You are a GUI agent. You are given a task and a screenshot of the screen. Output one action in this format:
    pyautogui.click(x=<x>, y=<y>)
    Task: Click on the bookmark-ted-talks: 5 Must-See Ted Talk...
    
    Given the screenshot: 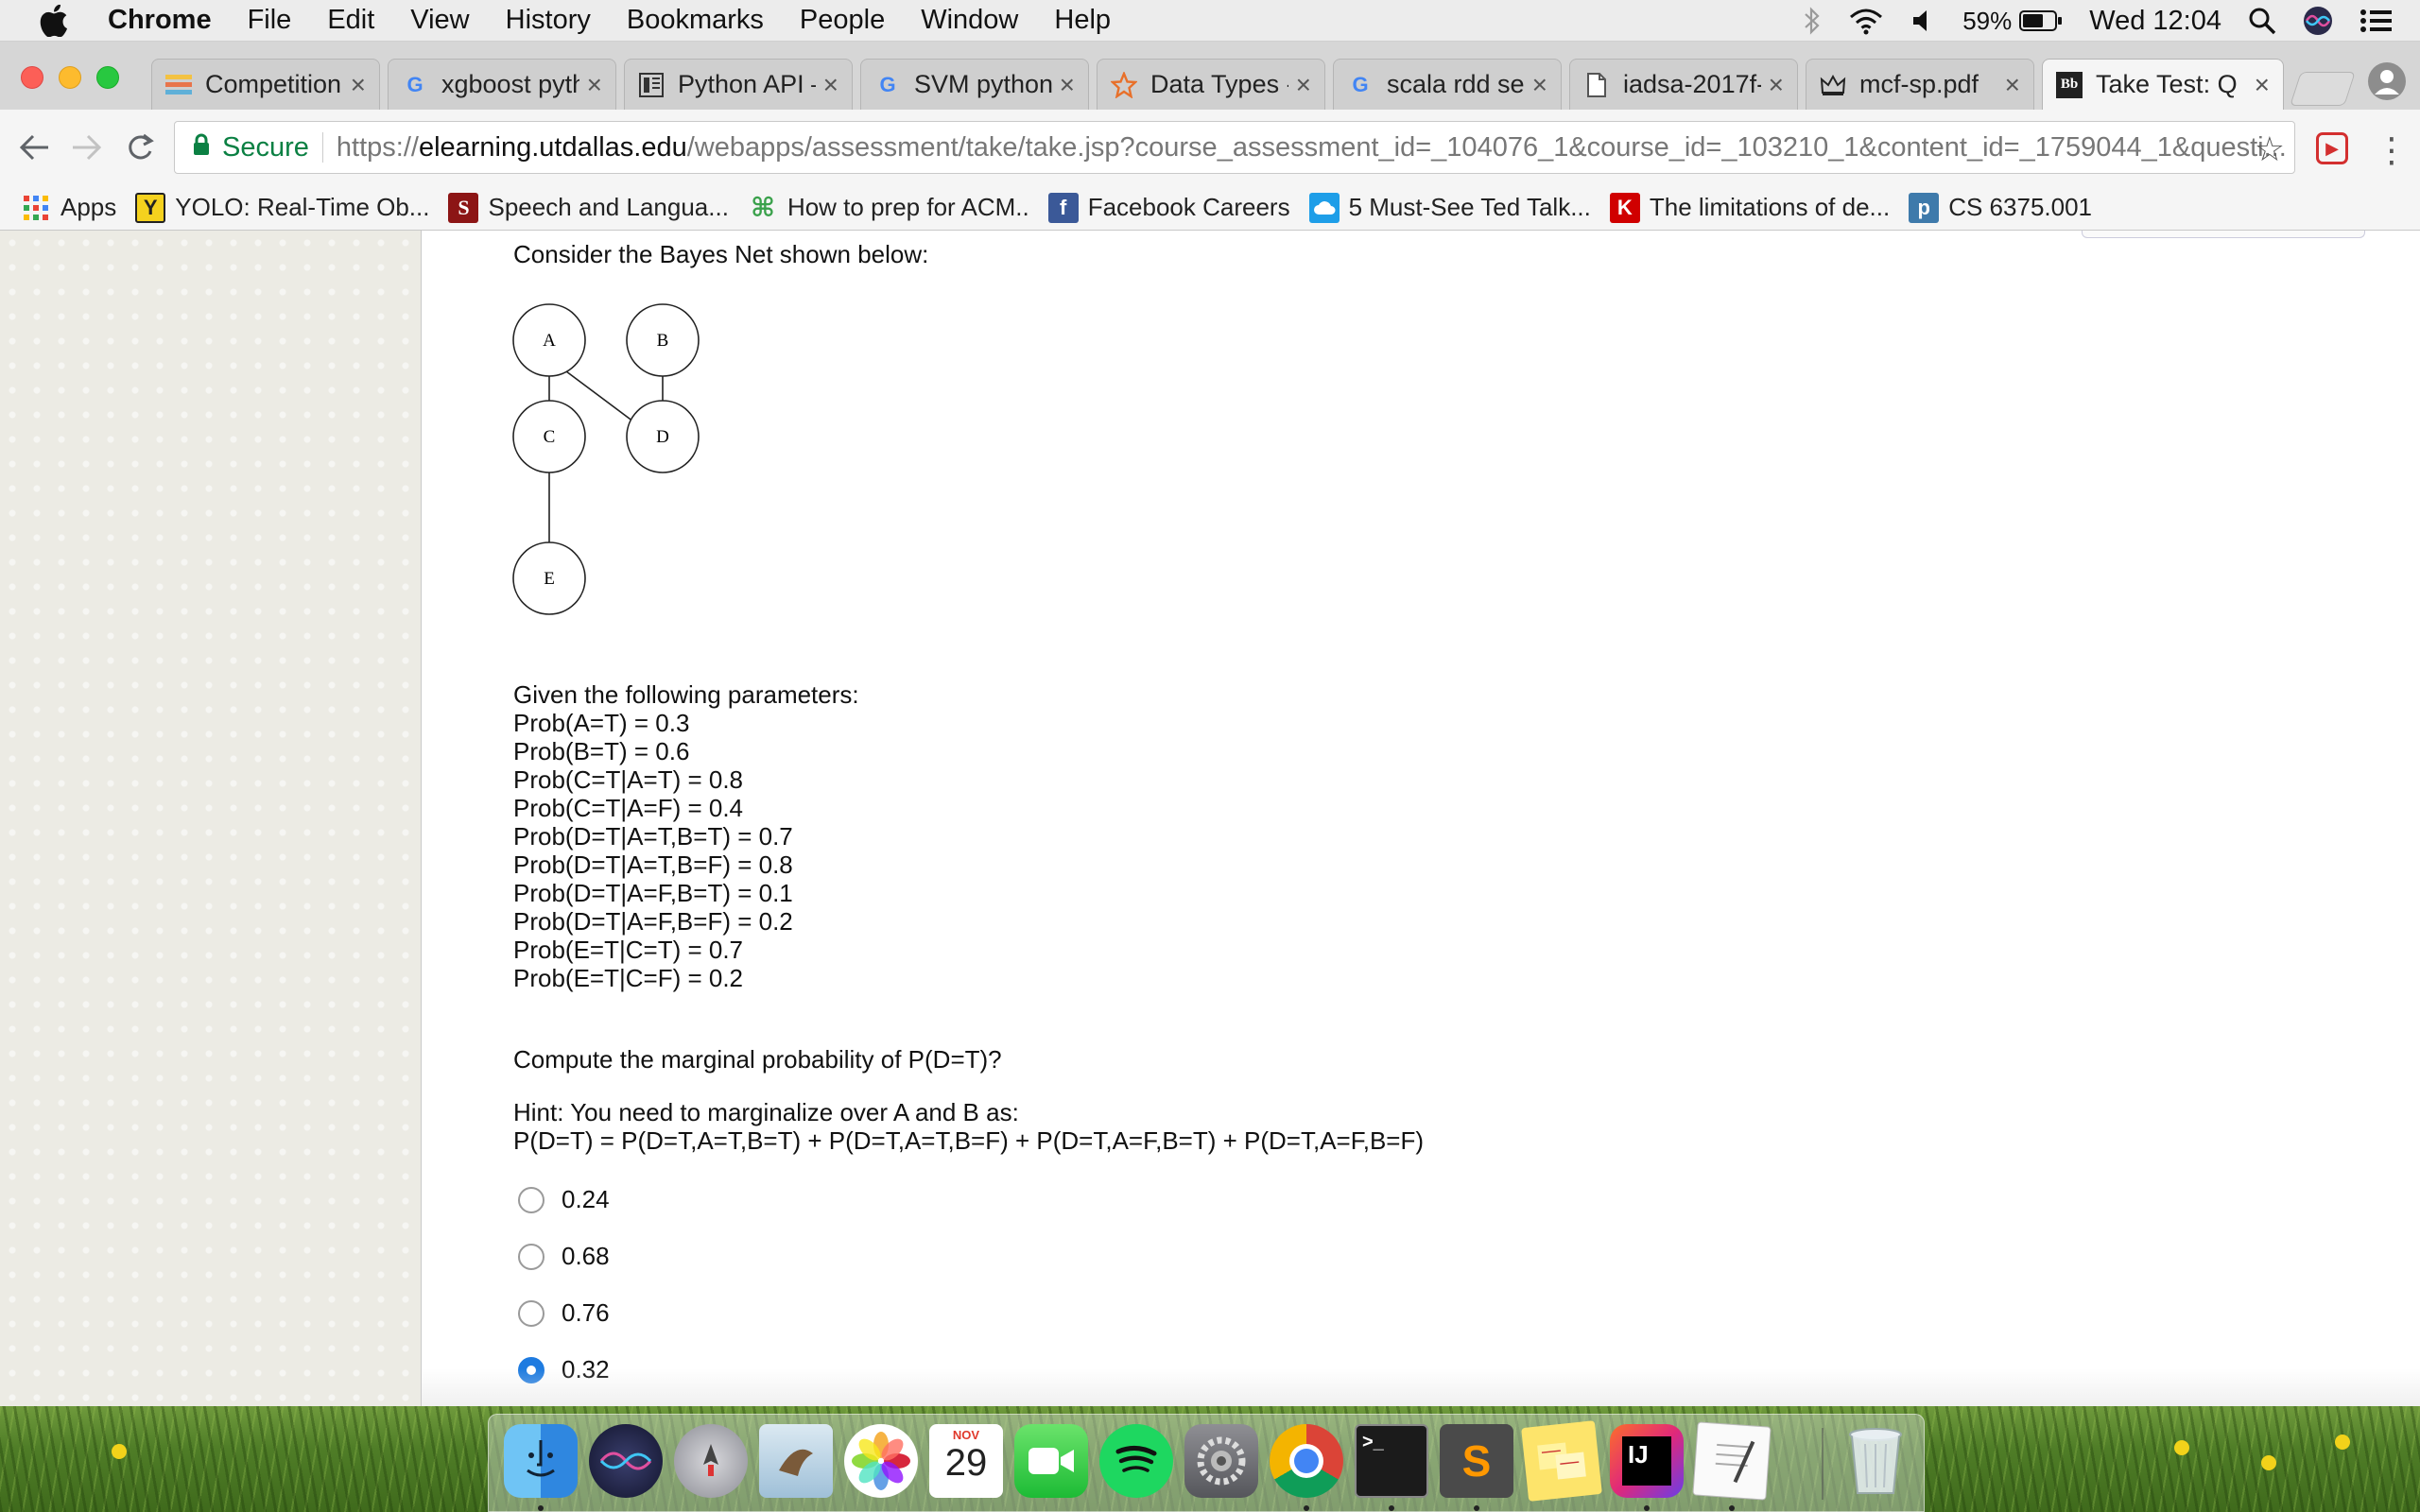 What is the action you would take?
    pyautogui.click(x=1449, y=207)
    